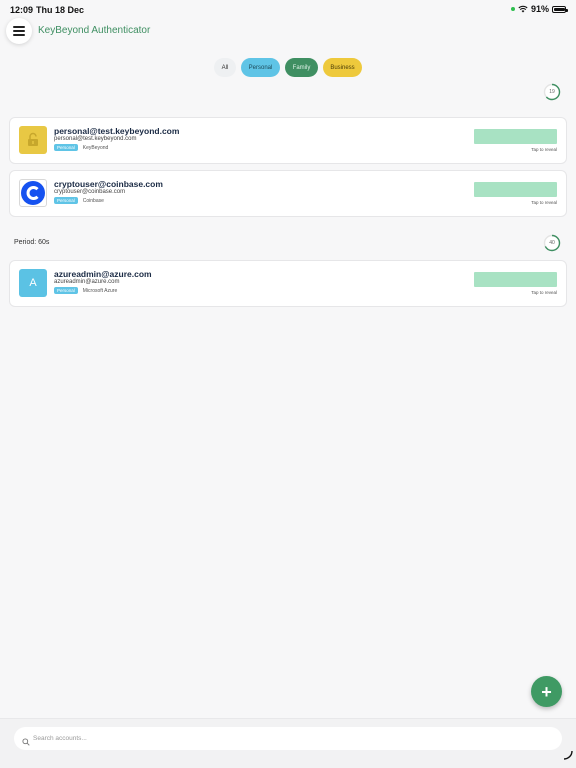  What do you see at coordinates (225, 67) in the screenshot?
I see `filter-chip-all: All` at bounding box center [225, 67].